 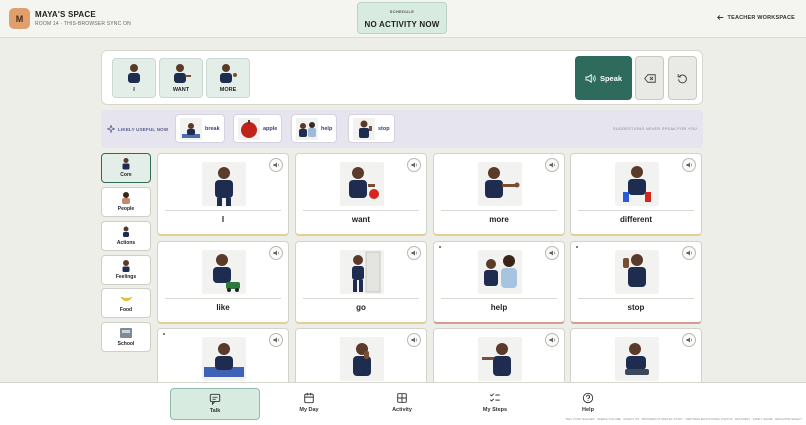 What do you see at coordinates (362, 272) in the screenshot?
I see `boy-walking-door-photo` at bounding box center [362, 272].